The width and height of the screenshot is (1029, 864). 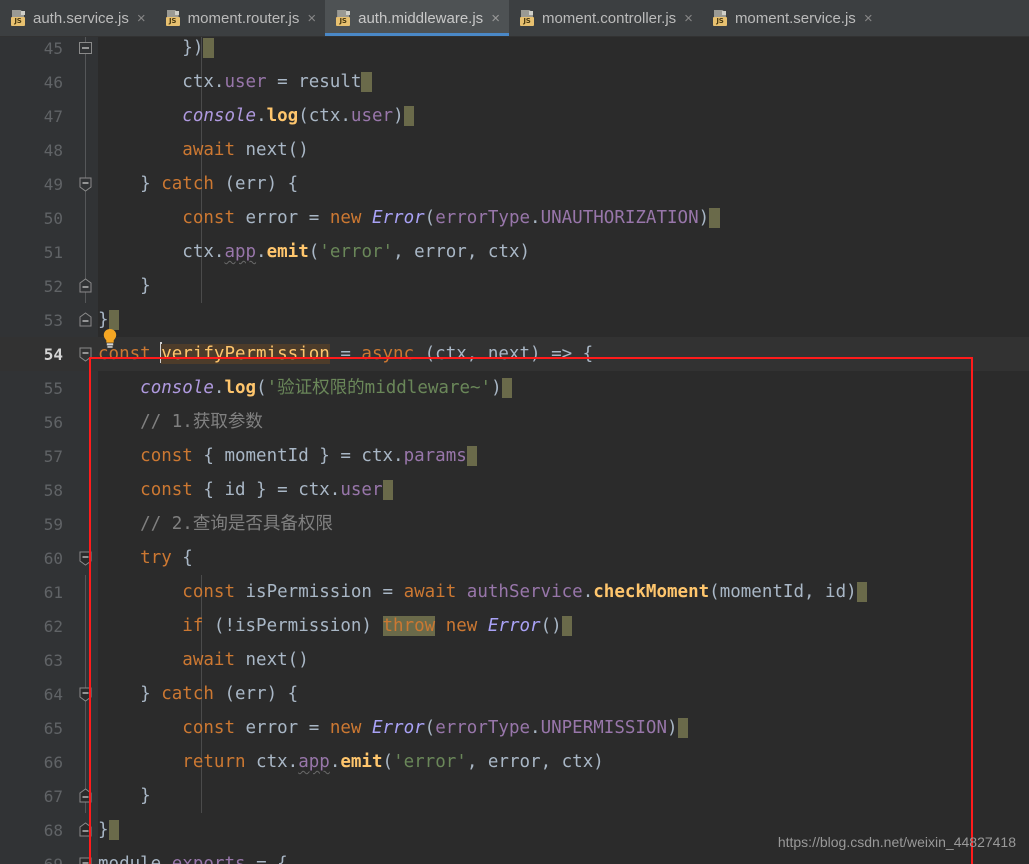 I want to click on code-line-62: 62 if (!isPermission) throw new Error(), so click(x=514, y=626).